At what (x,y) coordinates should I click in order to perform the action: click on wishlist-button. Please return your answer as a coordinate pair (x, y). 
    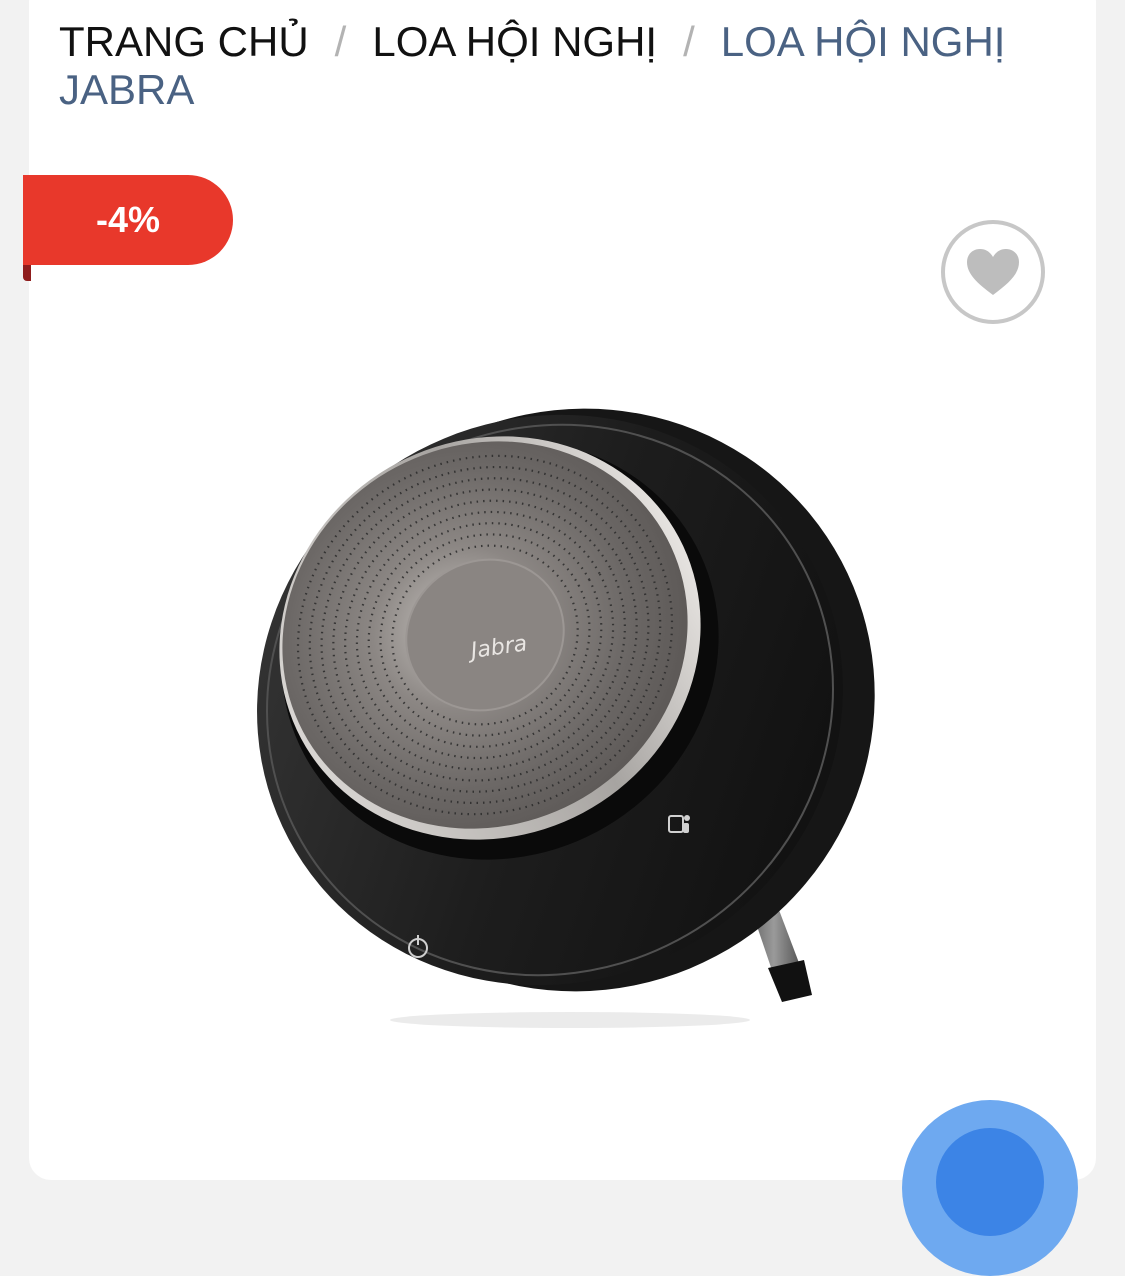
    Looking at the image, I should click on (993, 272).